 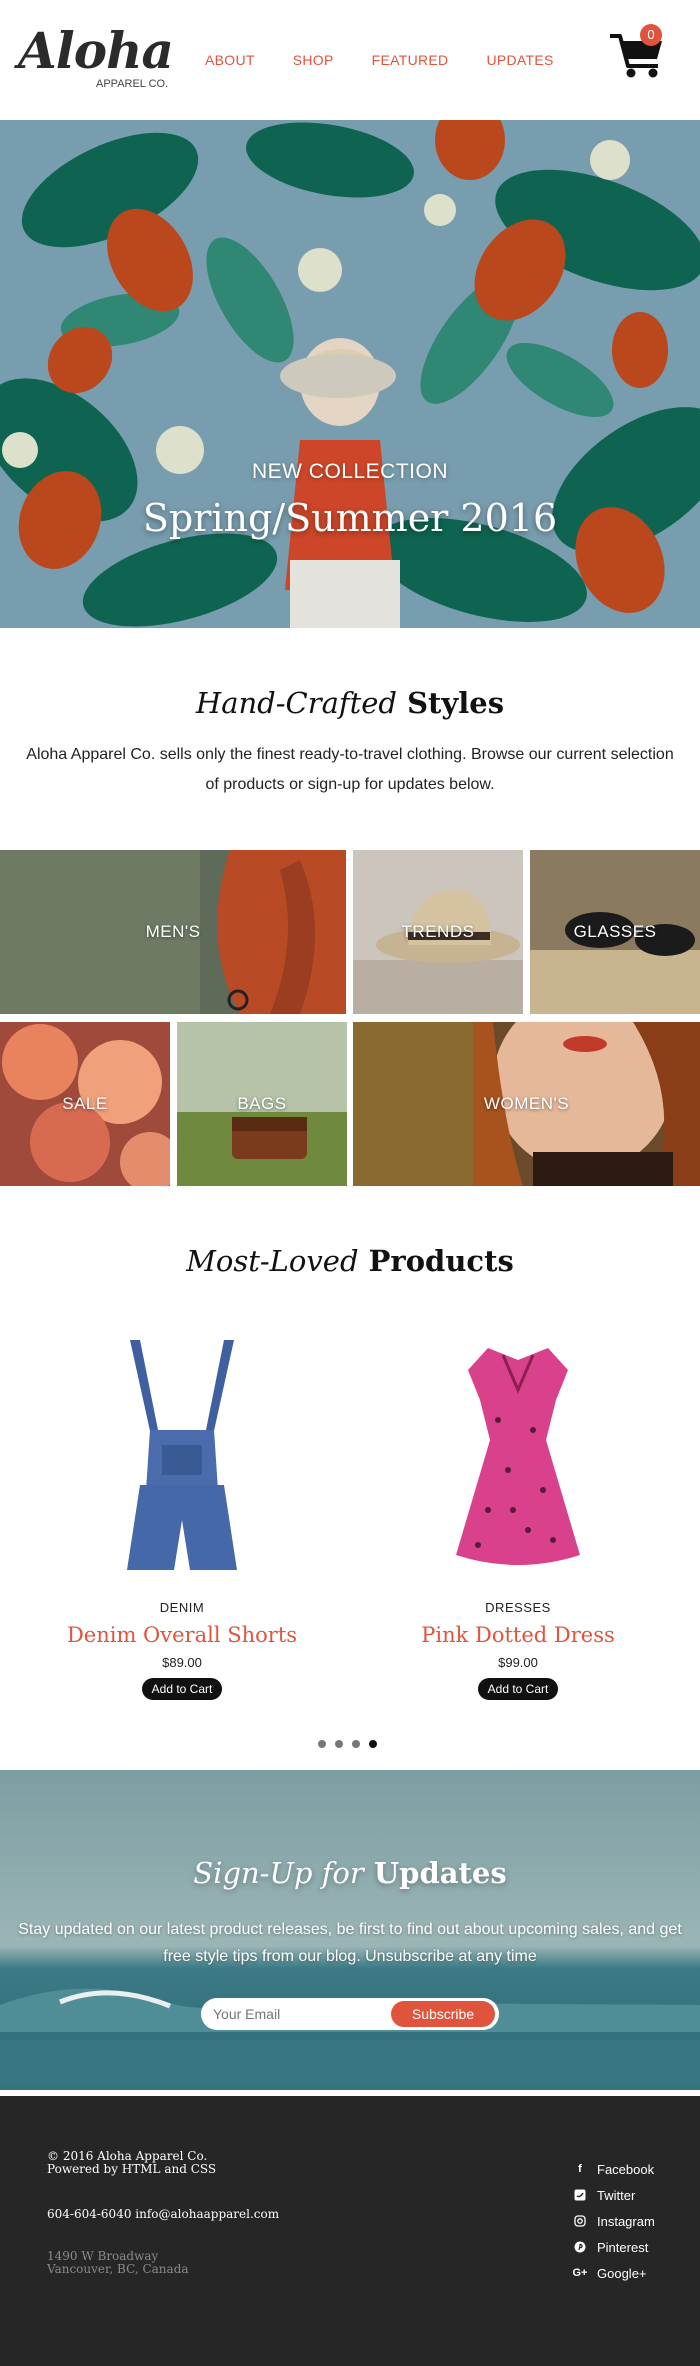 I want to click on category-tile-sale: SALE, so click(x=85, y=1104).